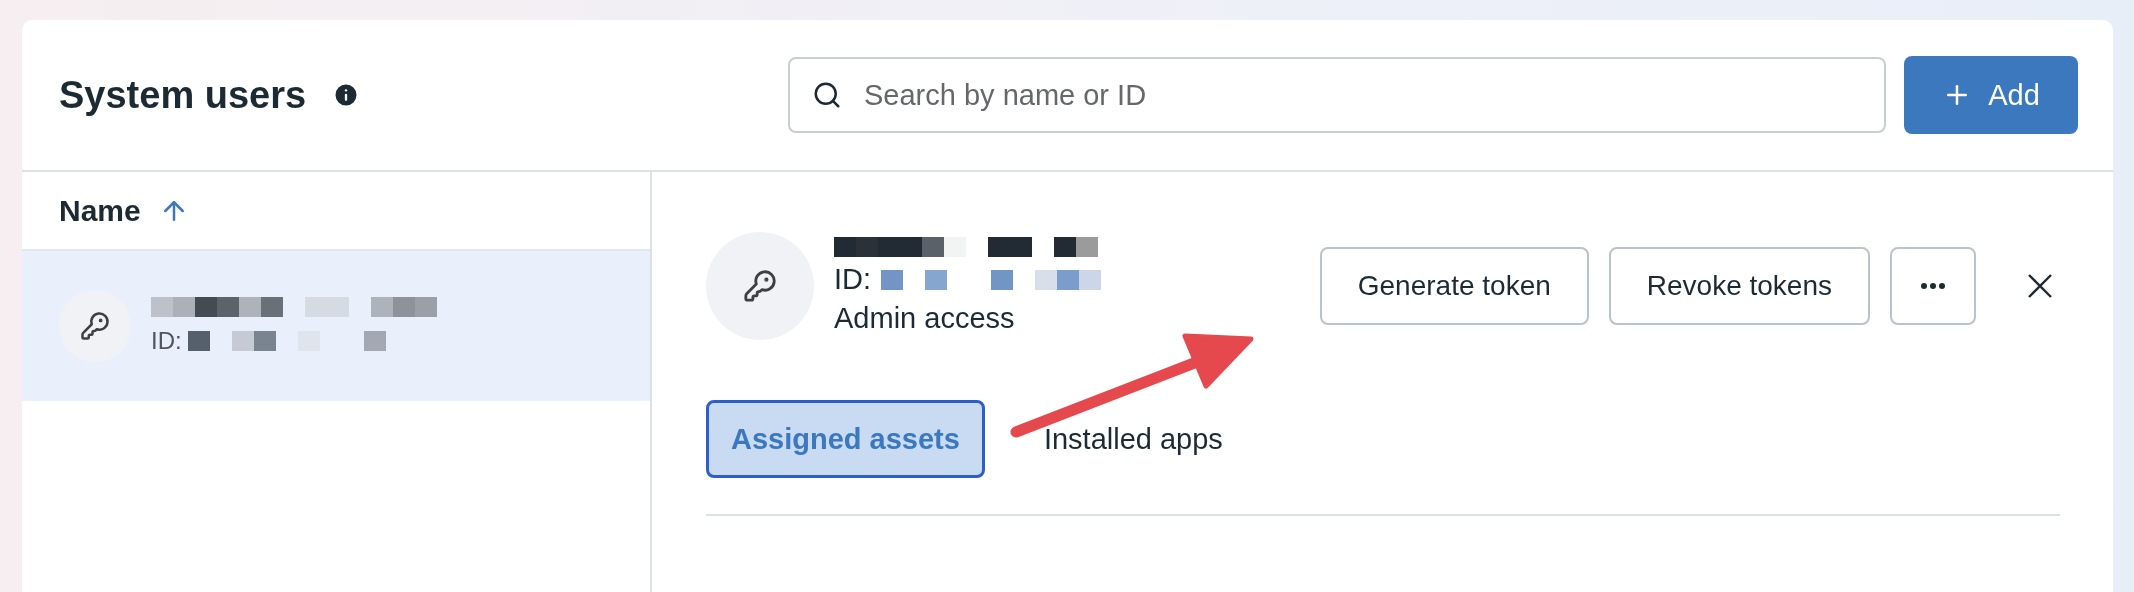  I want to click on search-field: Search by name or ID, so click(1337, 95).